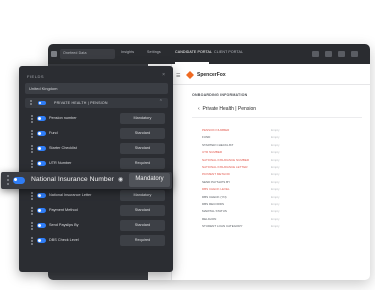 Image resolution: width=375 pixels, height=290 pixels. I want to click on row-label: STARTER CHECKLIST, so click(218, 144).